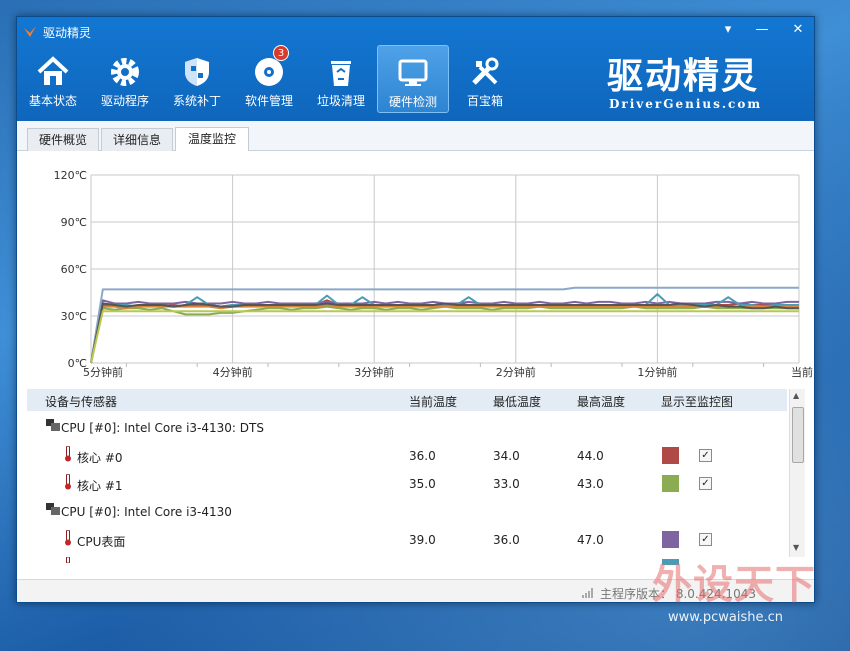  I want to click on scroll-down-arrow-icon: ▼, so click(796, 547).